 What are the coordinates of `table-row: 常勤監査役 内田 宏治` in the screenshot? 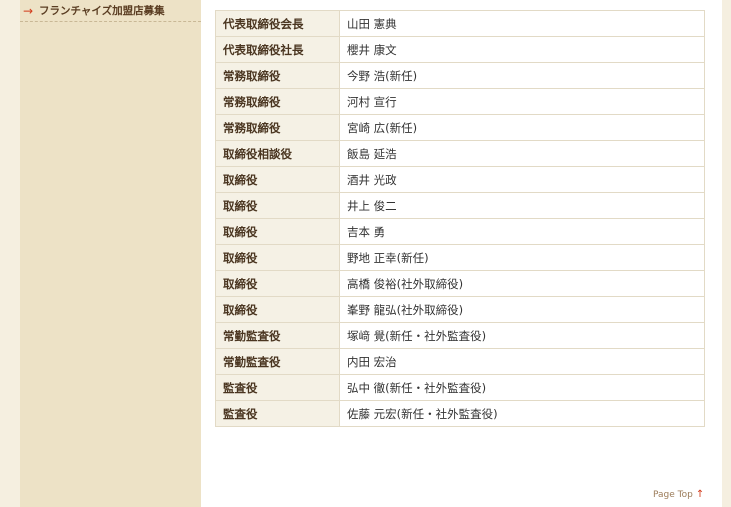 It's located at (460, 361).